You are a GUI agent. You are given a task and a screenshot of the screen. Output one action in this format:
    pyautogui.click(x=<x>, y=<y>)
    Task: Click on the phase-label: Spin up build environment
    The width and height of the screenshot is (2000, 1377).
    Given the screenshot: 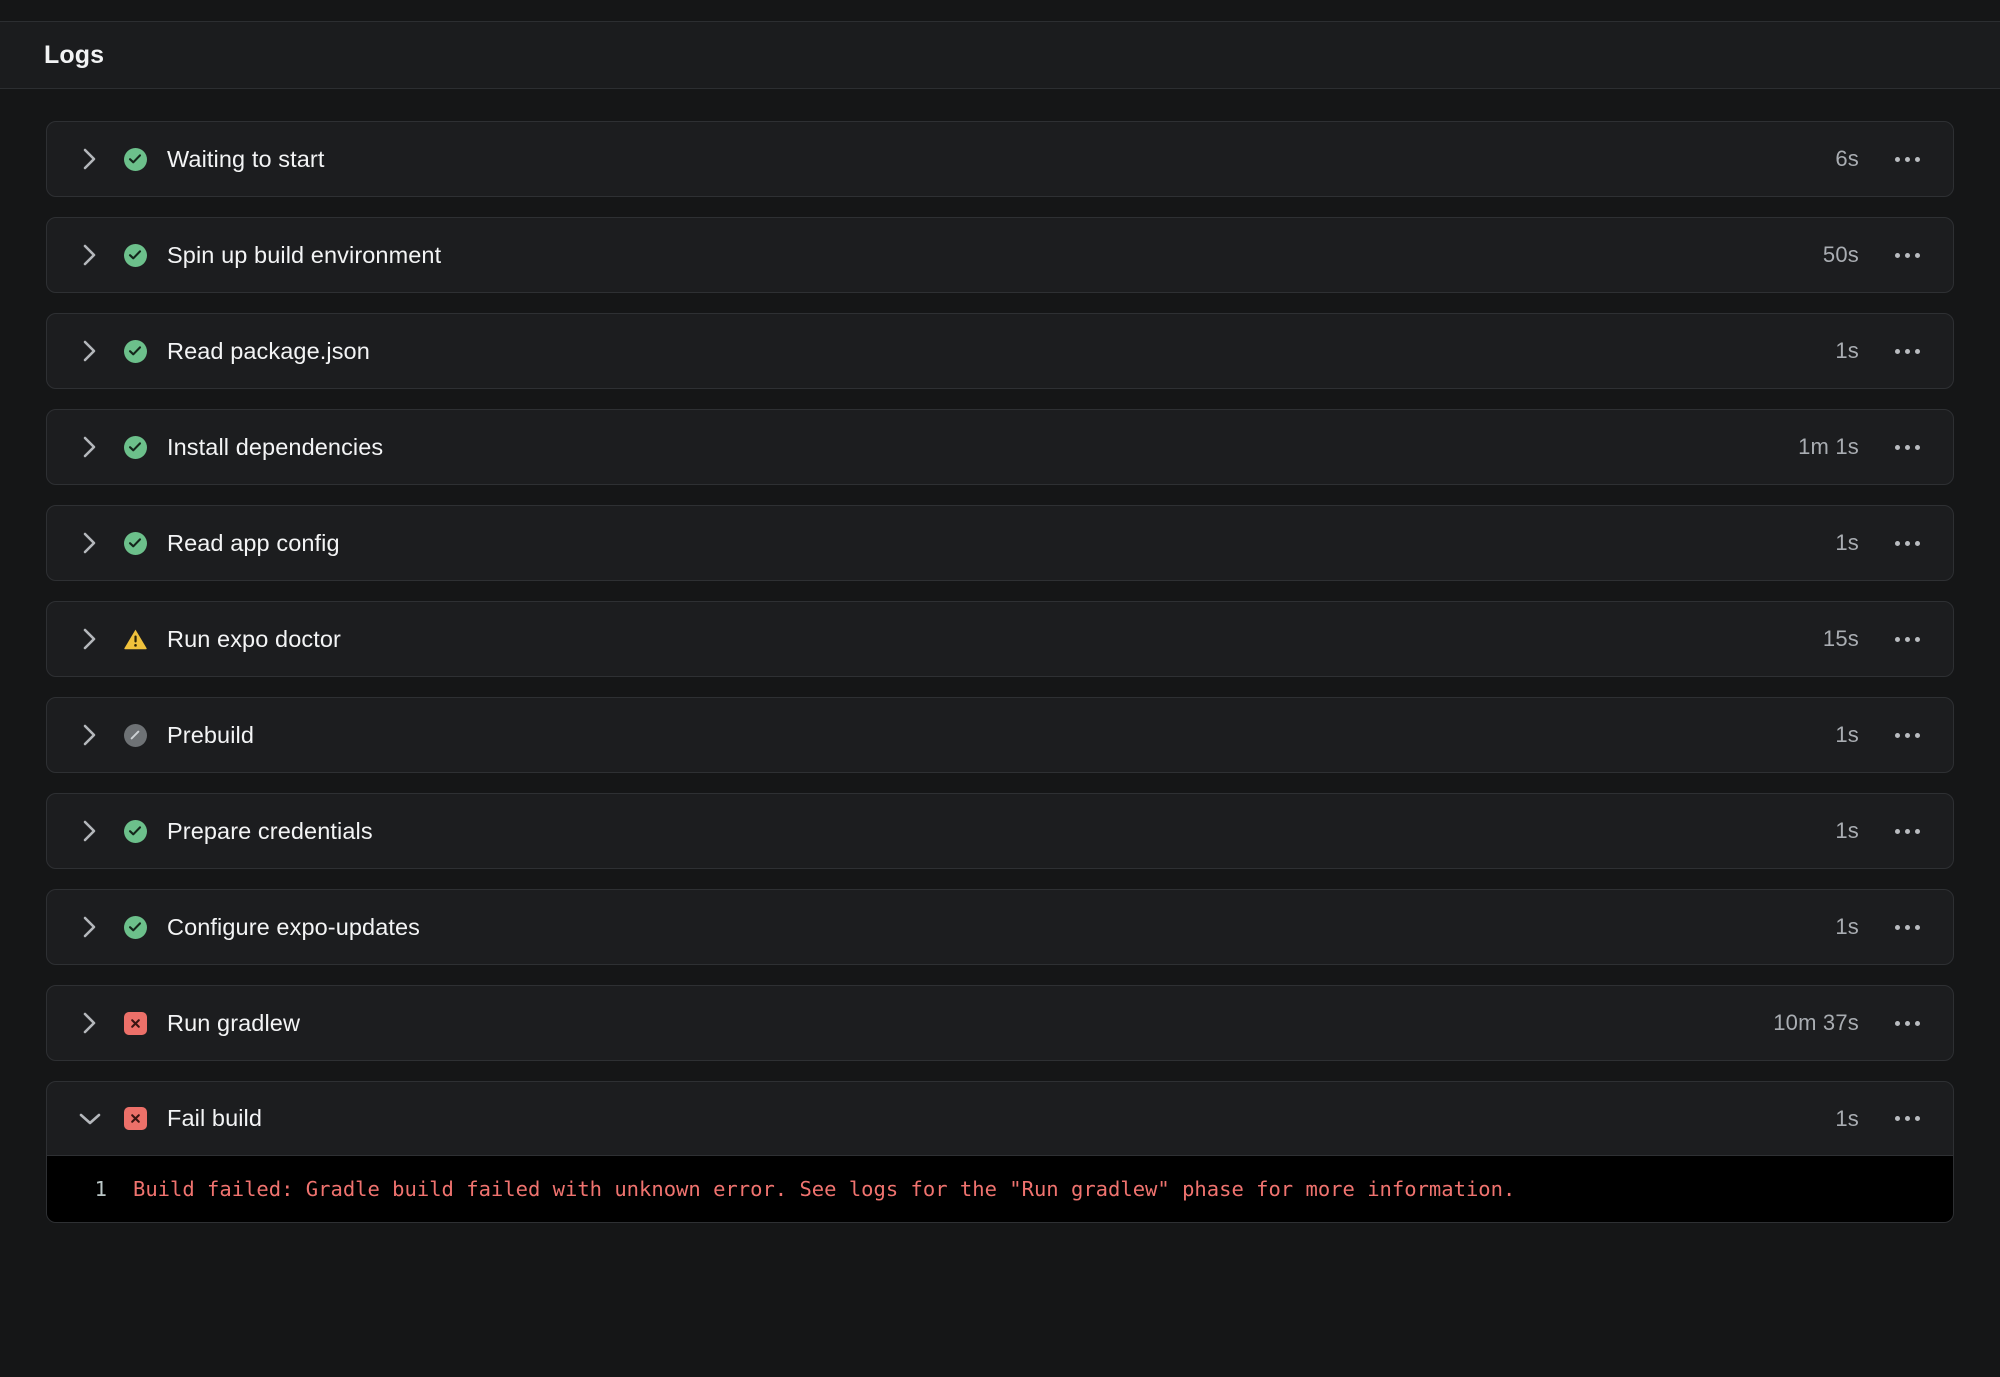 What is the action you would take?
    pyautogui.click(x=304, y=254)
    